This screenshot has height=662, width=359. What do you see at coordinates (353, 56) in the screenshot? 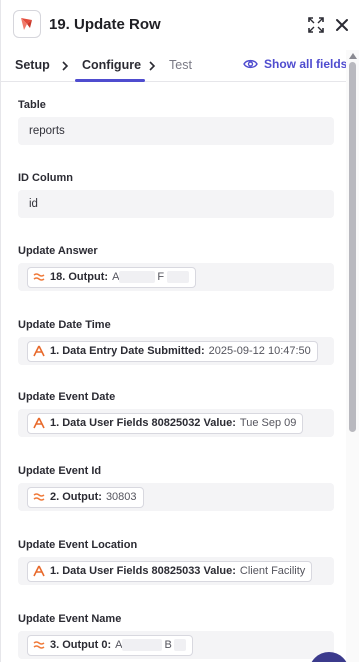
I see `scroll-up-arrow-icon` at bounding box center [353, 56].